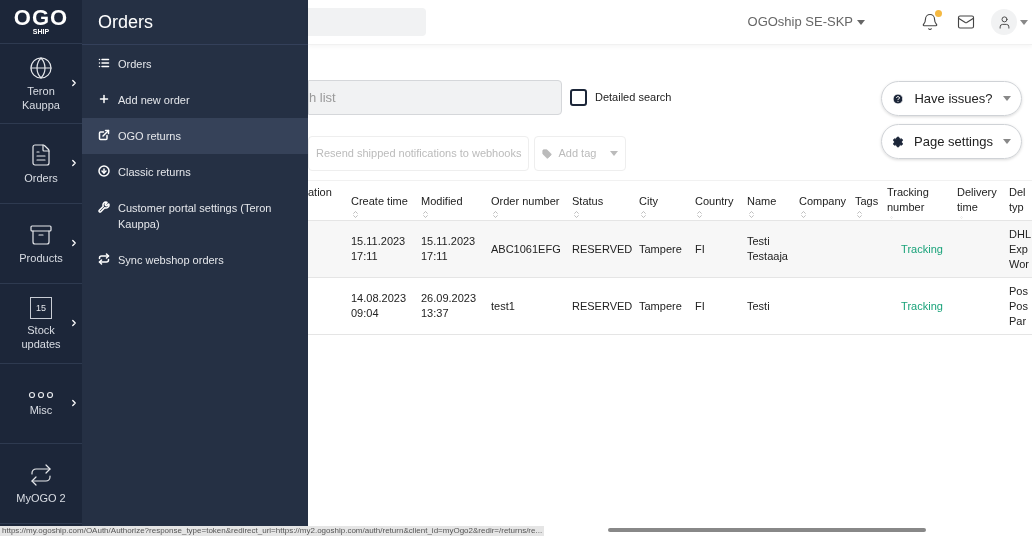 This screenshot has width=1032, height=536. Describe the element at coordinates (1020, 202) in the screenshot. I see `column-header: Del typ` at that location.